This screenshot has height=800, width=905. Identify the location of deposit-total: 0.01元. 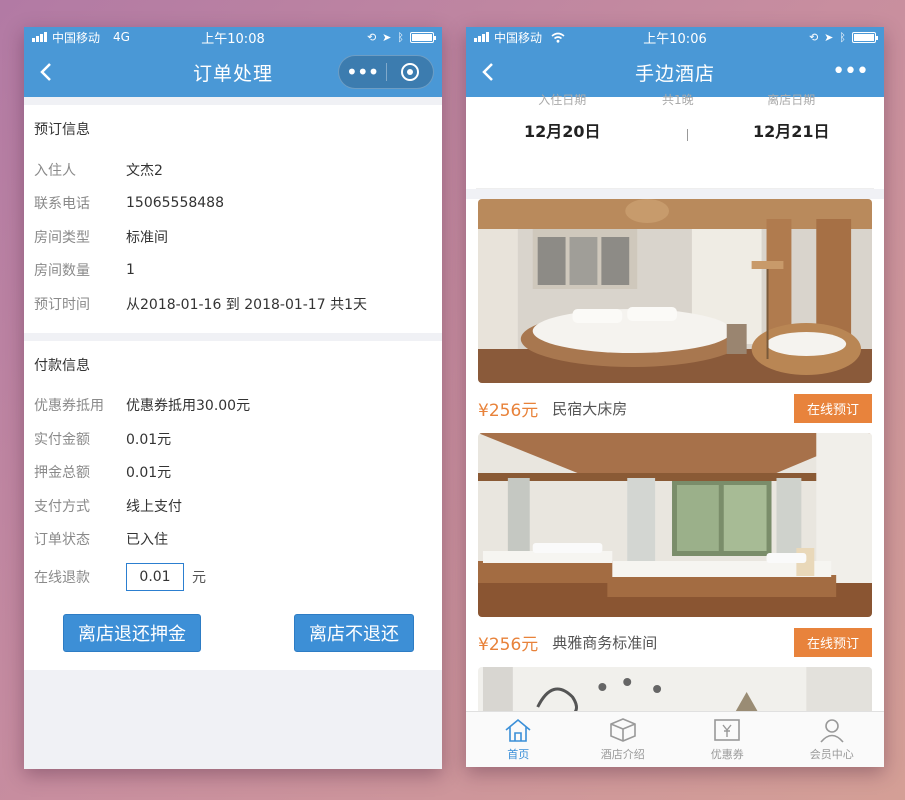
(149, 473).